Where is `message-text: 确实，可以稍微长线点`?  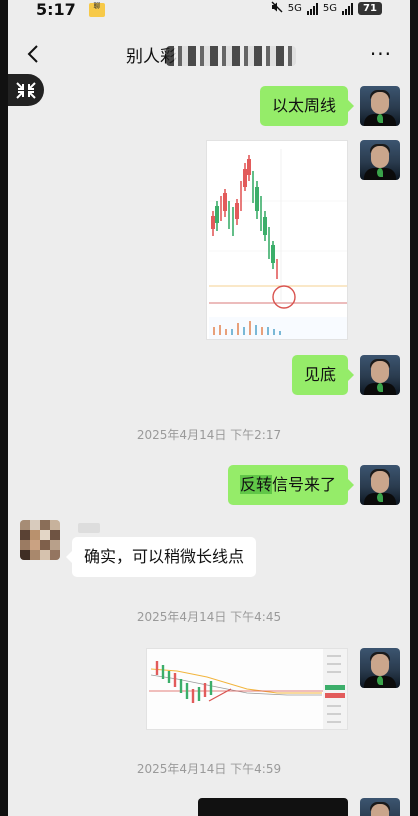 message-text: 确实，可以稍微长线点 is located at coordinates (164, 556).